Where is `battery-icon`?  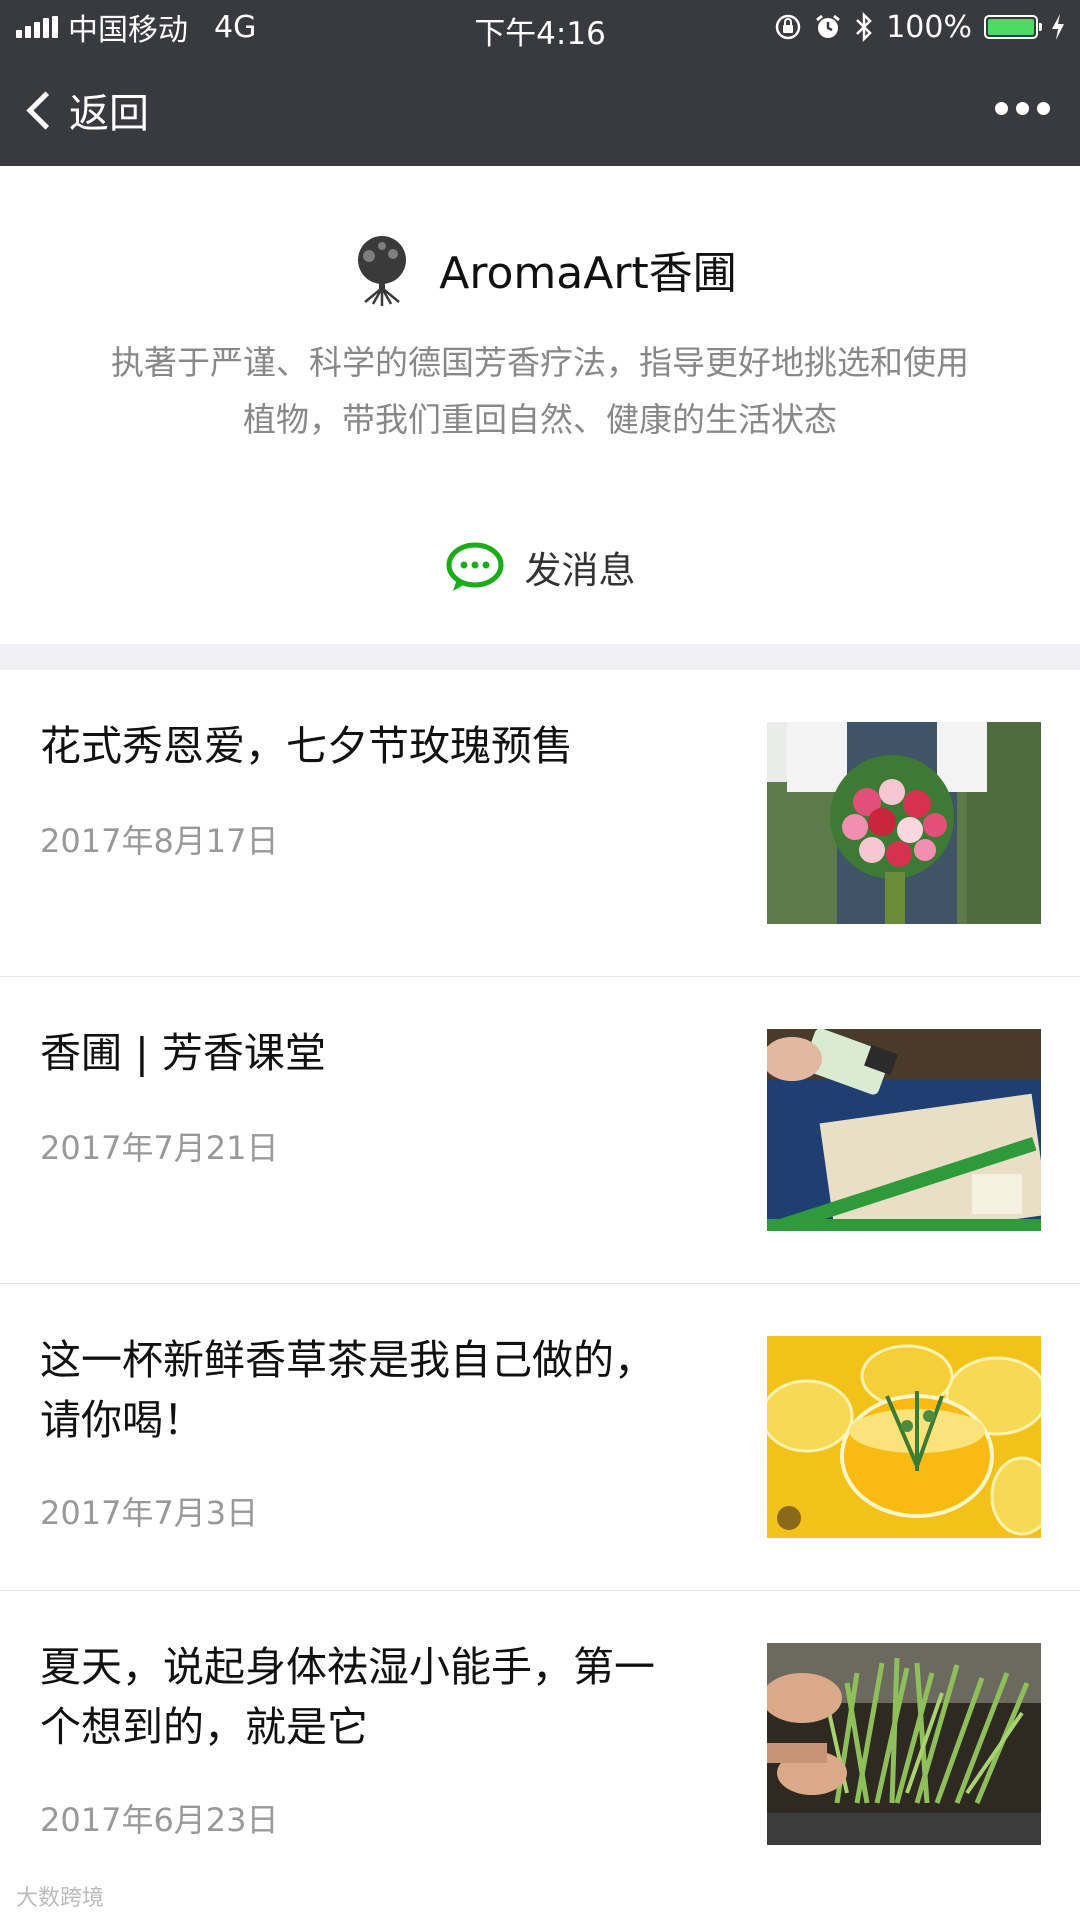 battery-icon is located at coordinates (1013, 27).